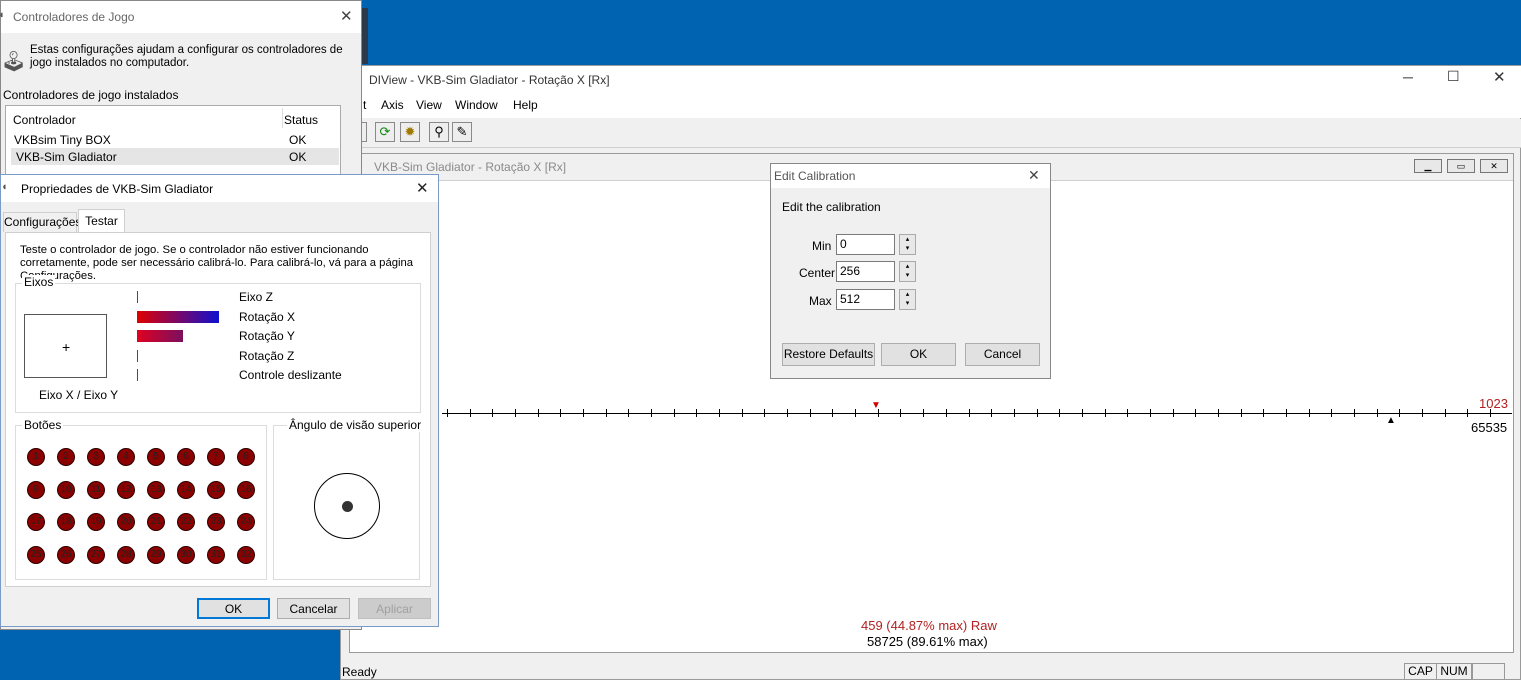  What do you see at coordinates (246, 457) in the screenshot?
I see `joystick-button-indicator: 8` at bounding box center [246, 457].